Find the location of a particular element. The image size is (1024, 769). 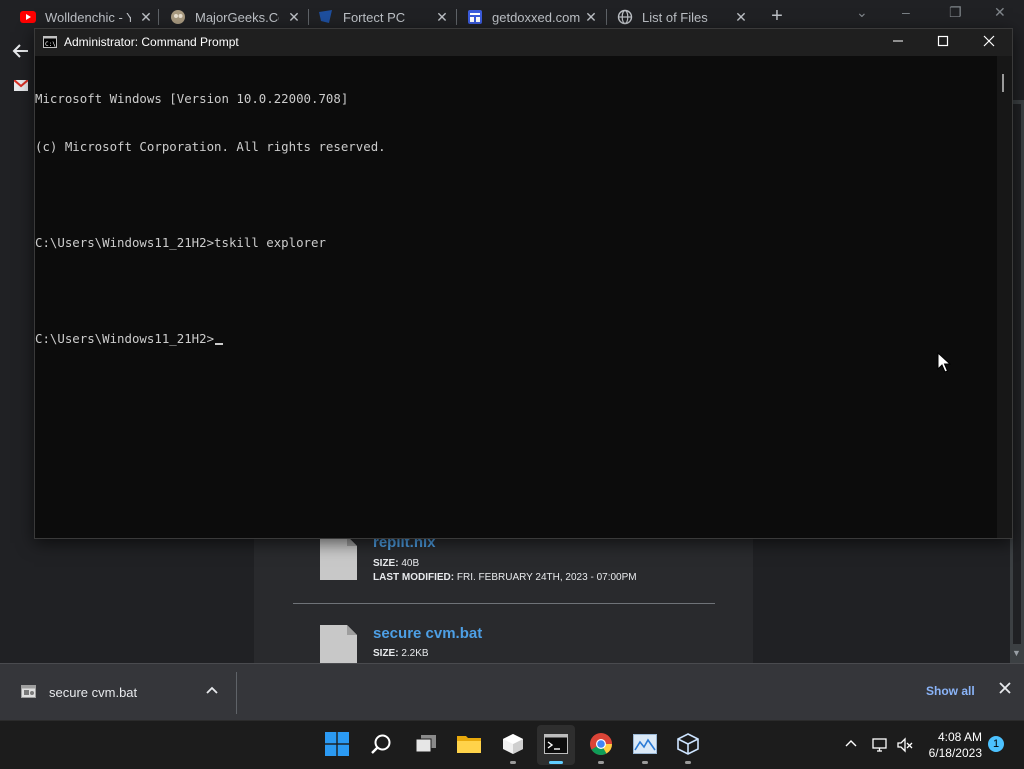

cmd-icon: C:\ is located at coordinates (50, 42).